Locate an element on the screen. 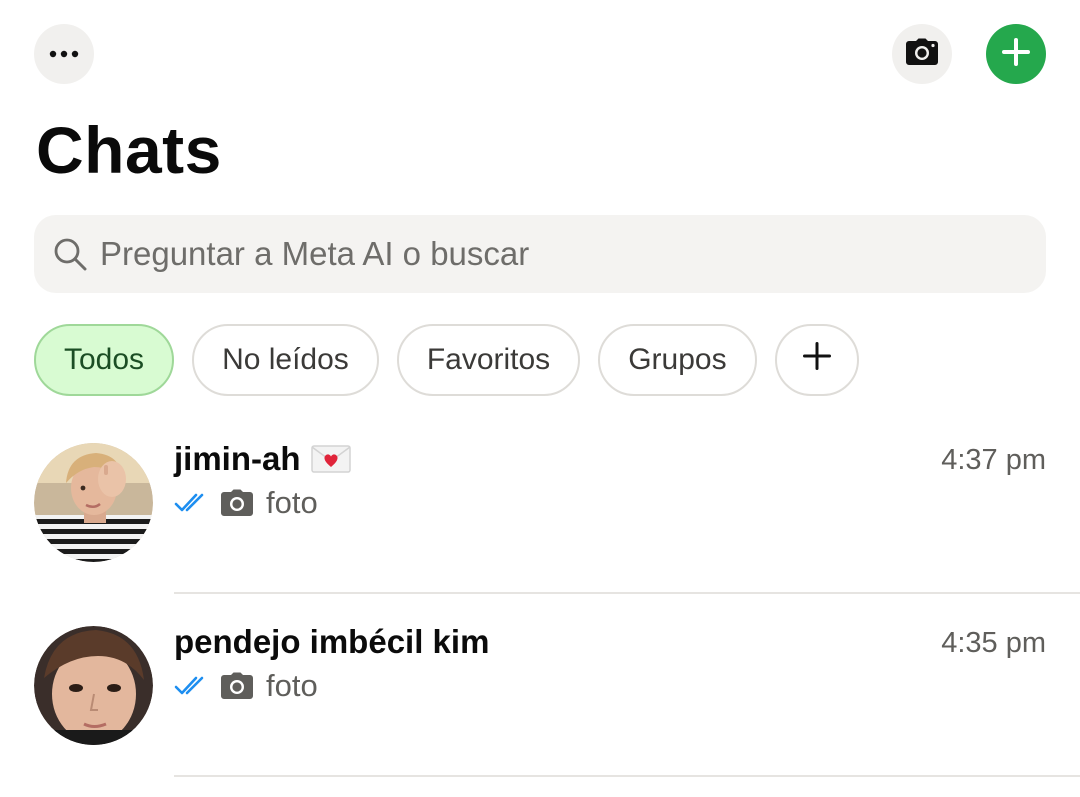  more-options-button is located at coordinates (64, 54).